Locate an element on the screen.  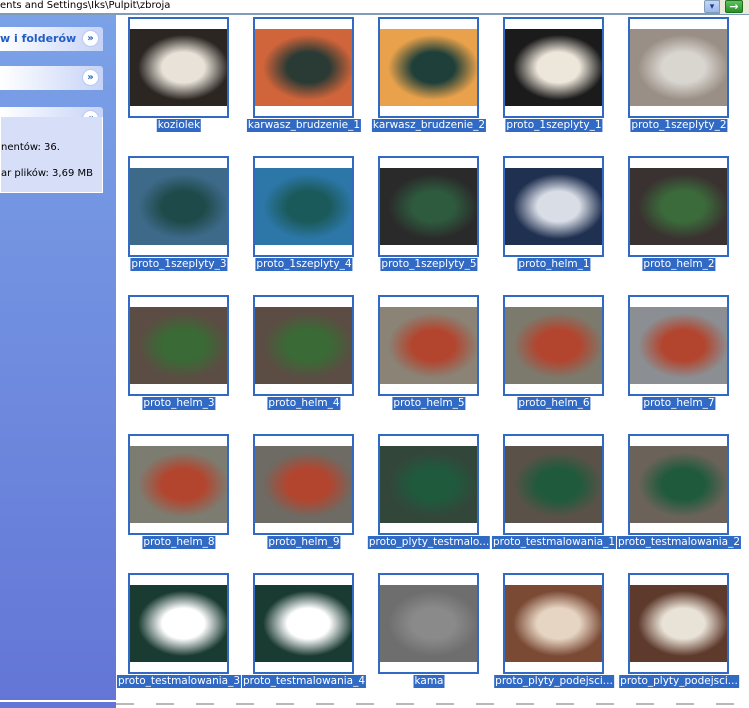
file-item: proto_1szeplyty_4 is located at coordinates (304, 216).